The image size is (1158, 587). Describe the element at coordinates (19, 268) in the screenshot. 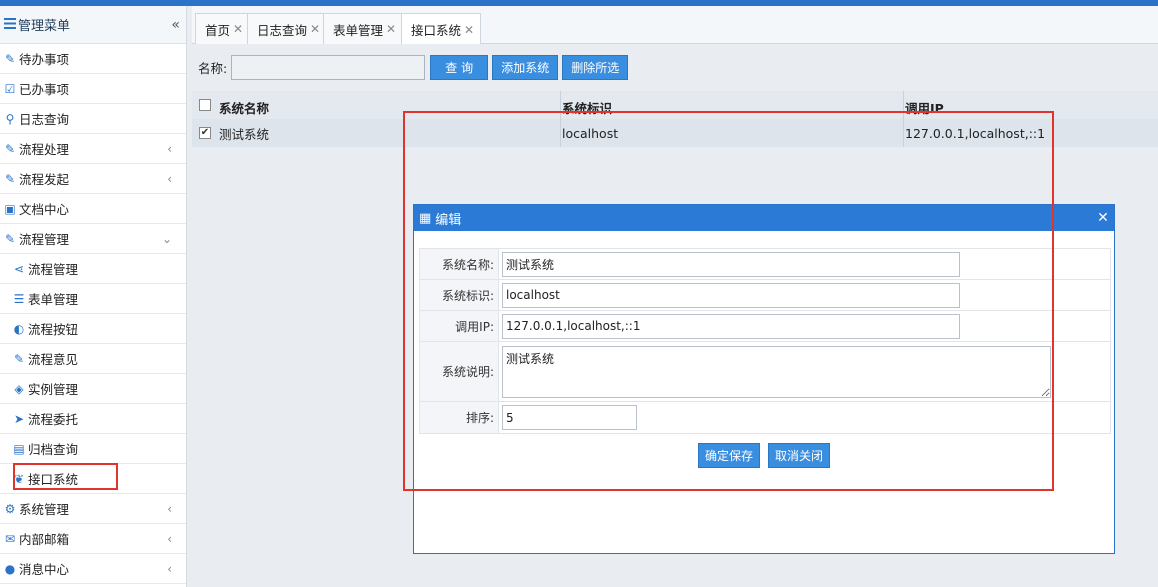

I see `share-icon: ⋖` at that location.